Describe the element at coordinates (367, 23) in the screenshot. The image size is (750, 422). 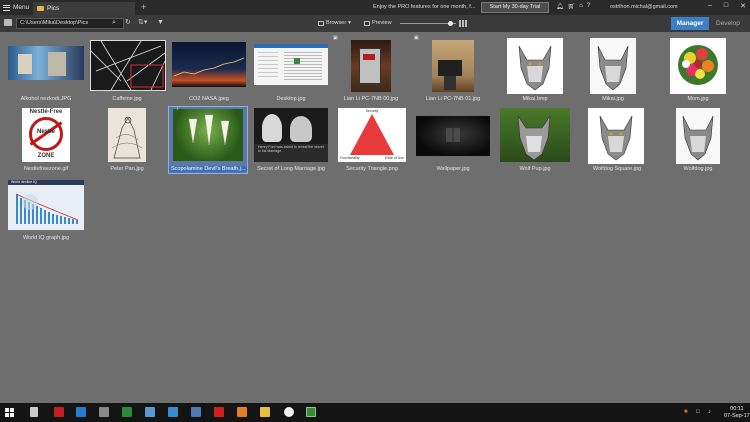
I see `preview-icon` at that location.